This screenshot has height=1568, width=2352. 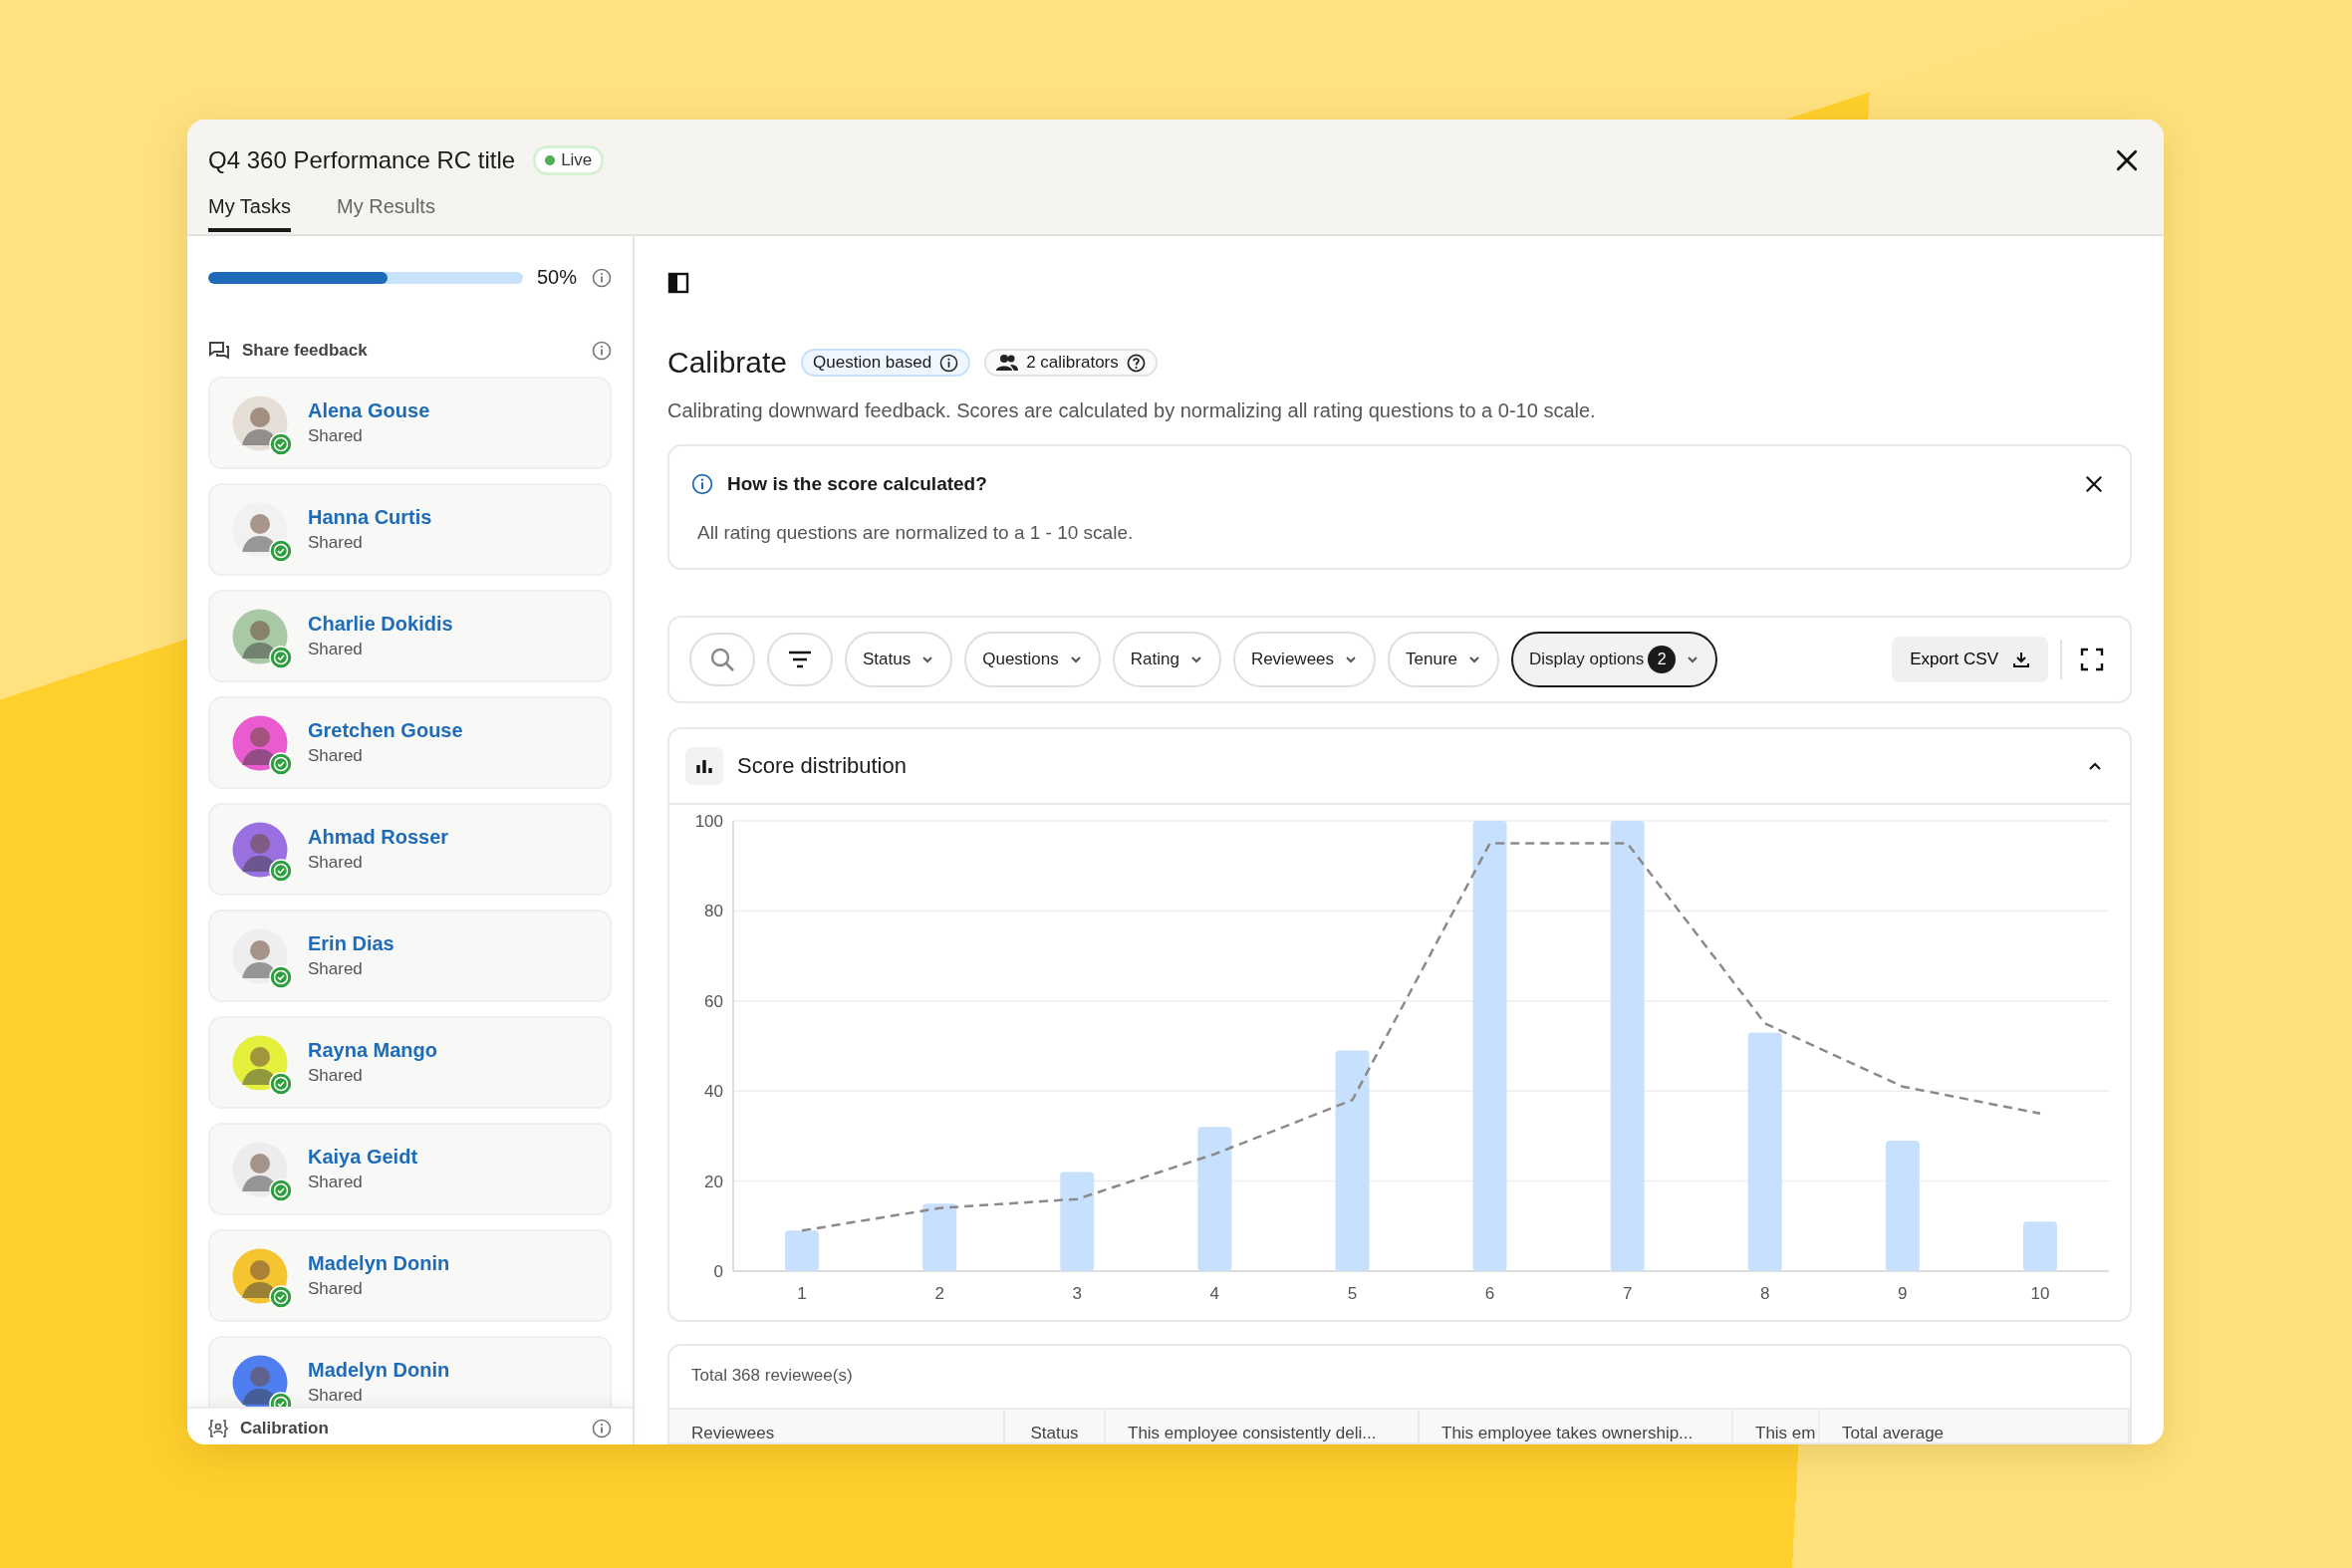 What do you see at coordinates (939, 1293) in the screenshot?
I see `axis-tick-label: 2` at bounding box center [939, 1293].